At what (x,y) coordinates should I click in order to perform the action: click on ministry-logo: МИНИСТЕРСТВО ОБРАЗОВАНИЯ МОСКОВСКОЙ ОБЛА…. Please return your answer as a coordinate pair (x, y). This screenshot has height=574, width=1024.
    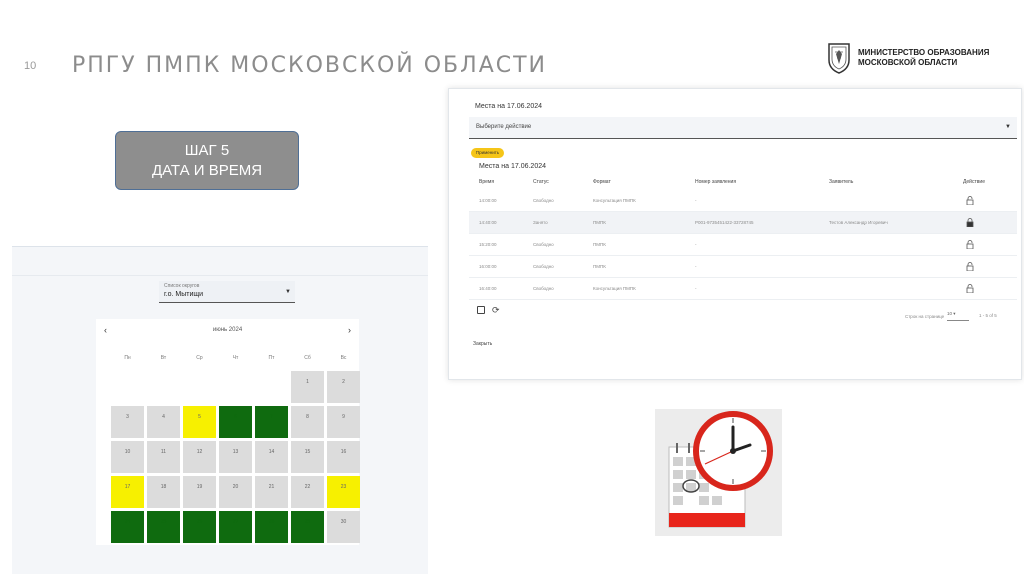
    Looking at the image, I should click on (907, 58).